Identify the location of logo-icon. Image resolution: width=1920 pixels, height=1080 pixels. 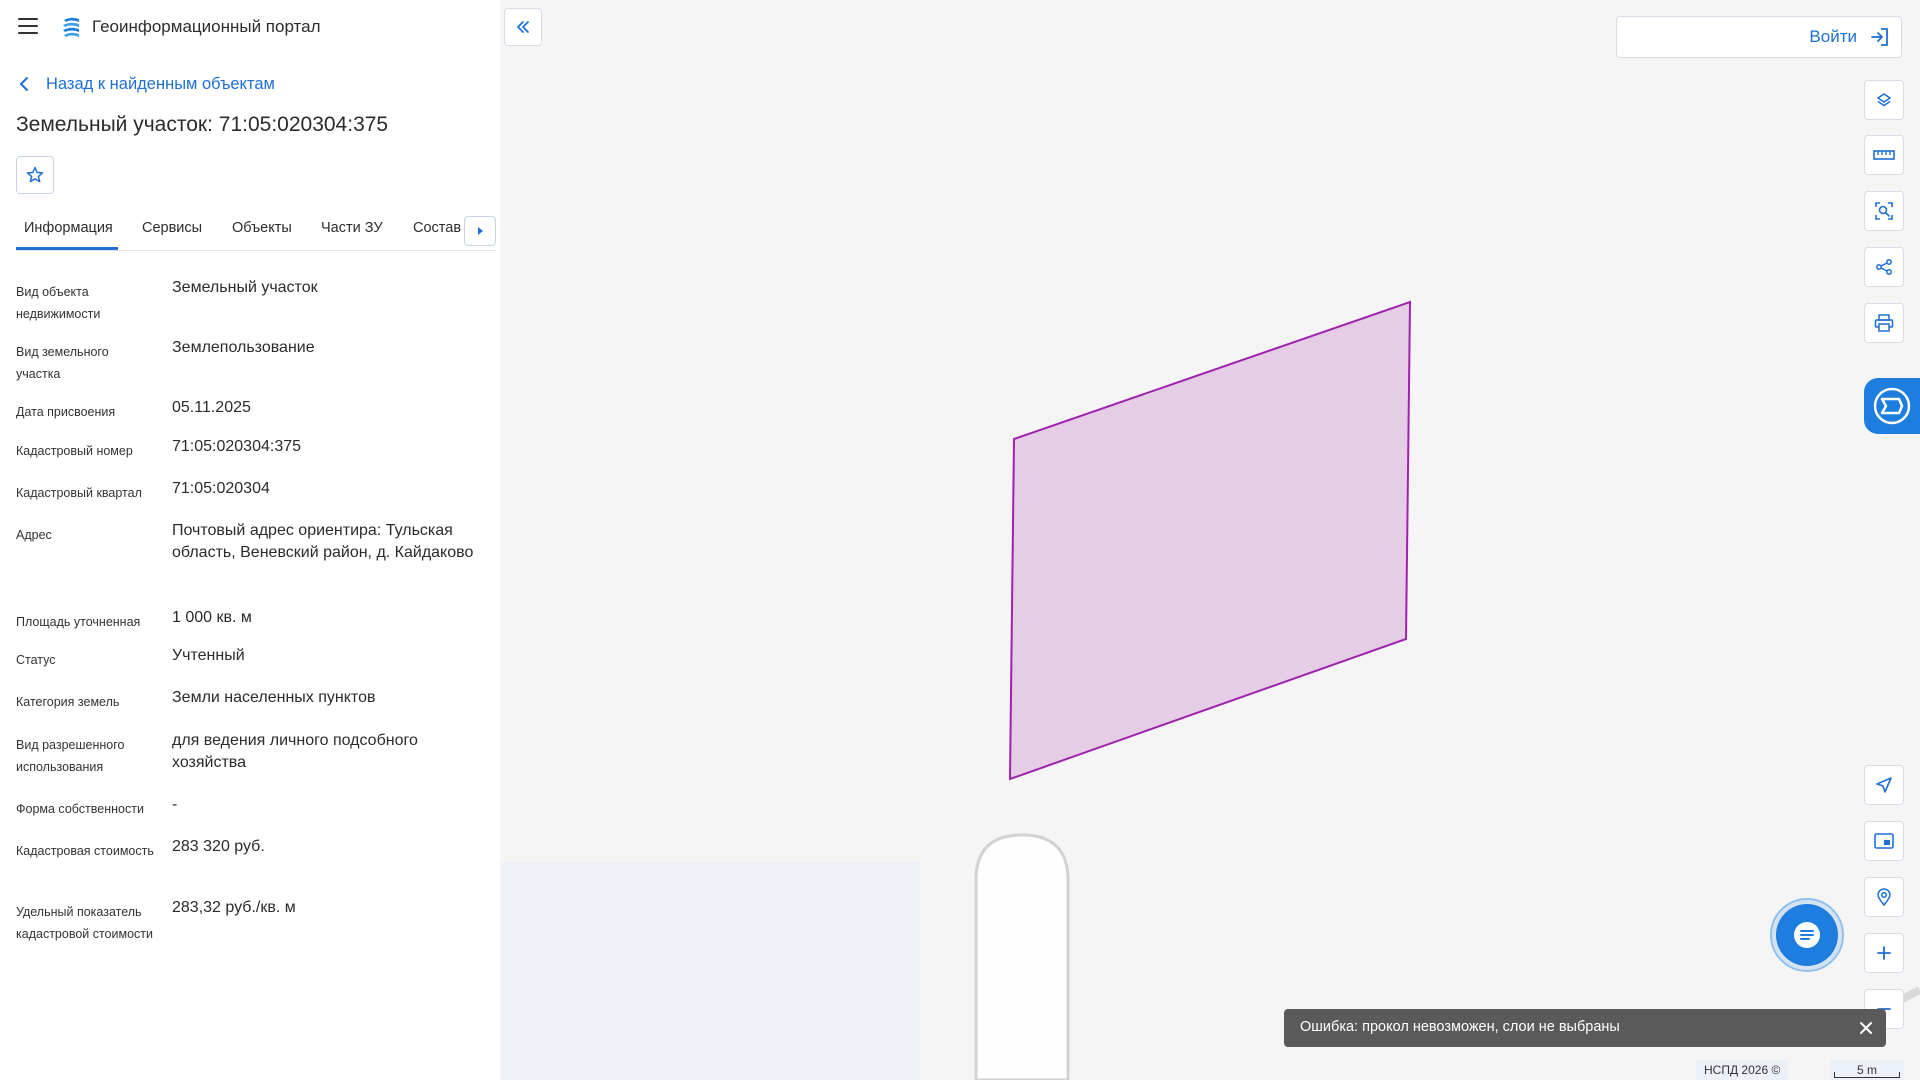
(71, 27).